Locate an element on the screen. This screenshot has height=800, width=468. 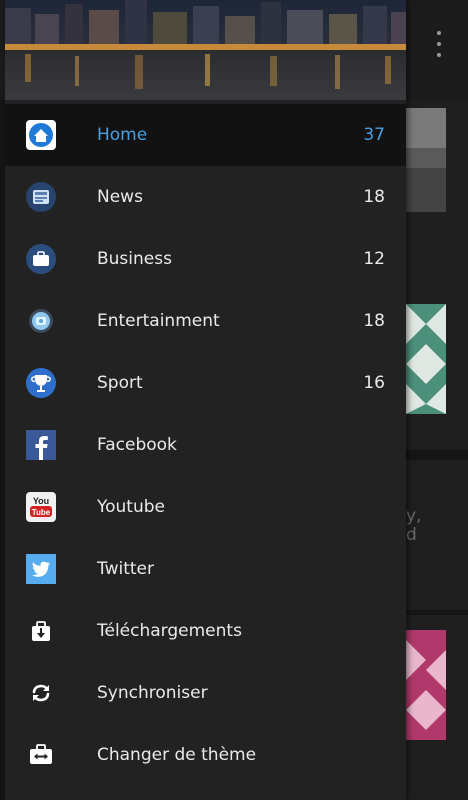
entertainment-icon is located at coordinates (41, 321).